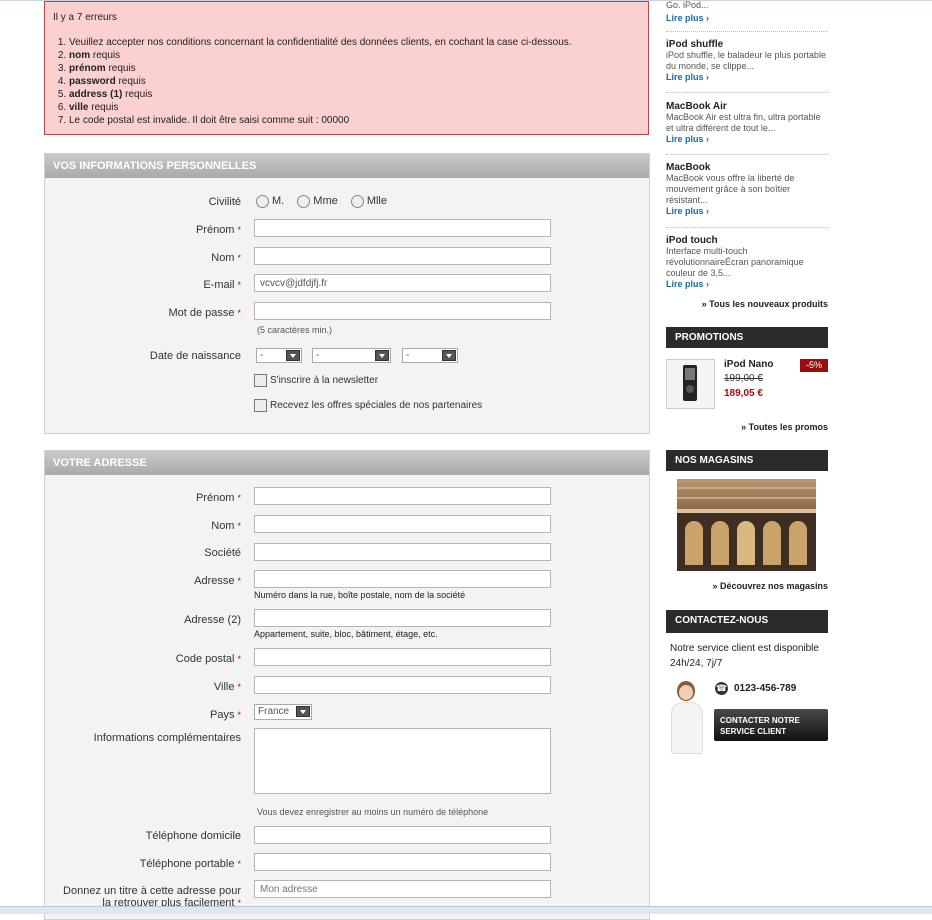 This screenshot has height=920, width=932. What do you see at coordinates (746, 525) in the screenshot?
I see `store-photo` at bounding box center [746, 525].